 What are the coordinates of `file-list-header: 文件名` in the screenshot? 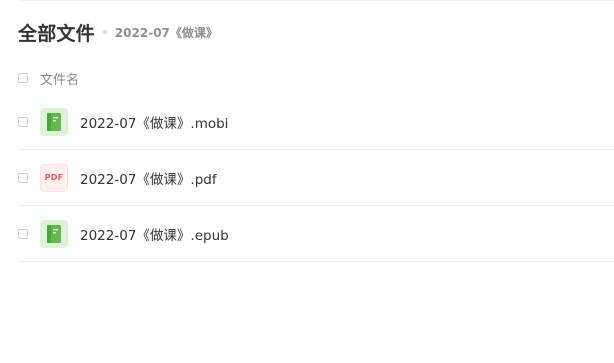 It's located at (316, 78).